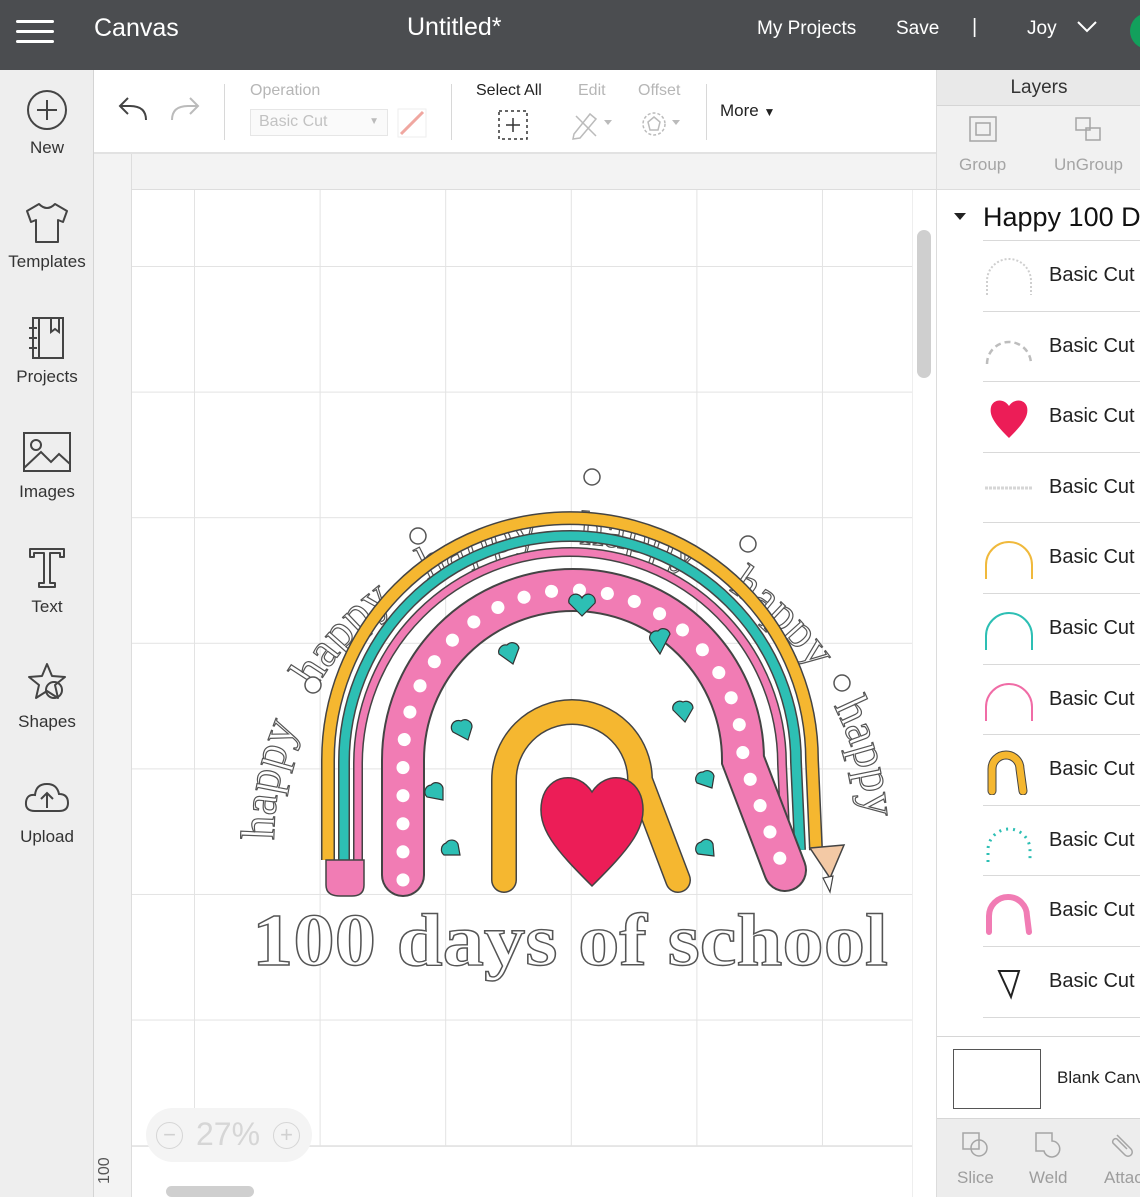 The image size is (1140, 1197). Describe the element at coordinates (1088, 129) in the screenshot. I see `ungroup-icon` at that location.